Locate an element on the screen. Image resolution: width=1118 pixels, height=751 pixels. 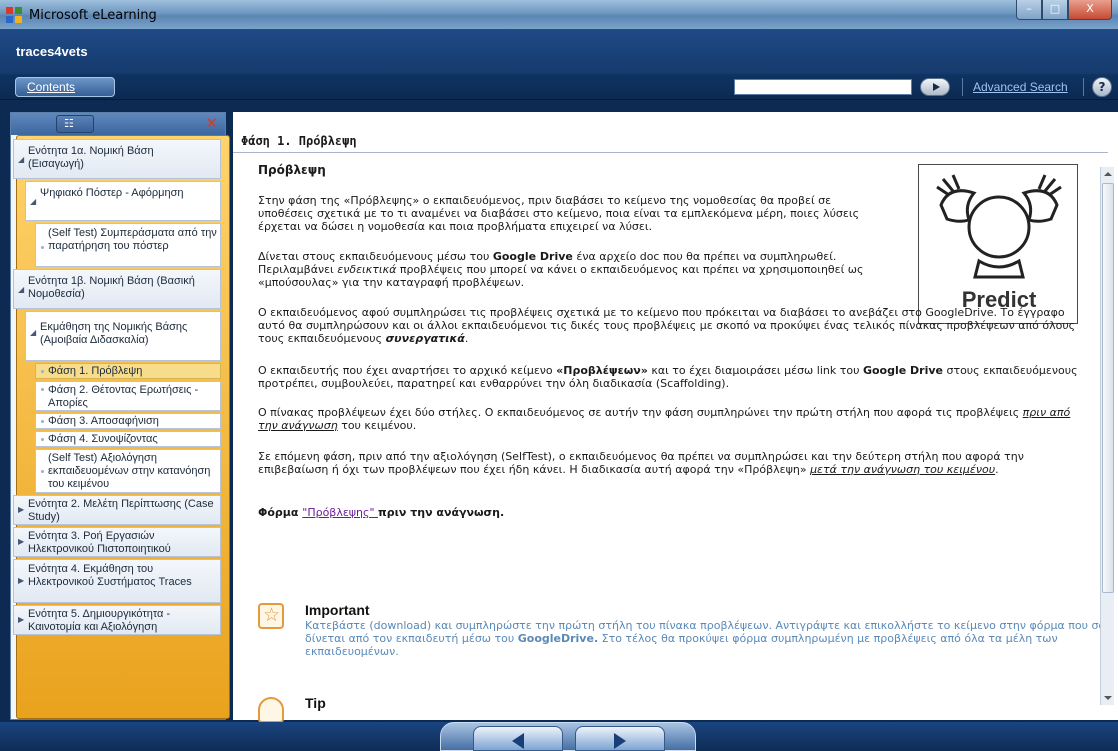
text: πριν την ανάγνωση. is located at coordinates (441, 512).